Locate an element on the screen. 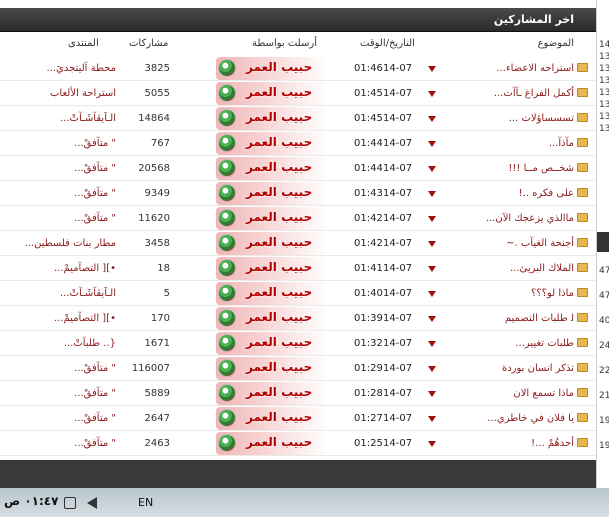 Image resolution: width=609 pixels, height=517 pixels. topic-link: أجنحة الغيآب .~ is located at coordinates (504, 243).